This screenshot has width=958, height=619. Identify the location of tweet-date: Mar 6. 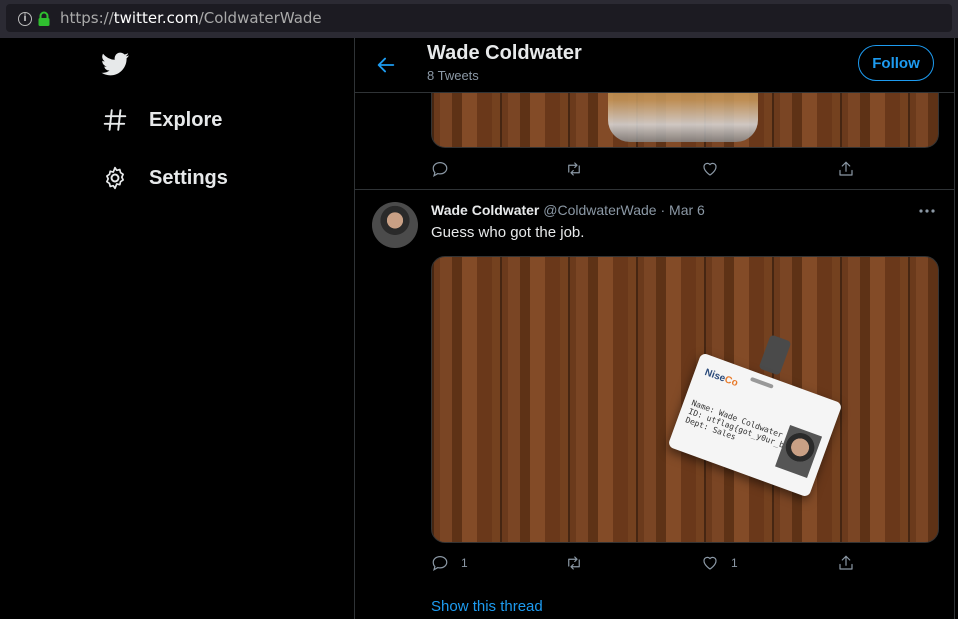
(687, 210).